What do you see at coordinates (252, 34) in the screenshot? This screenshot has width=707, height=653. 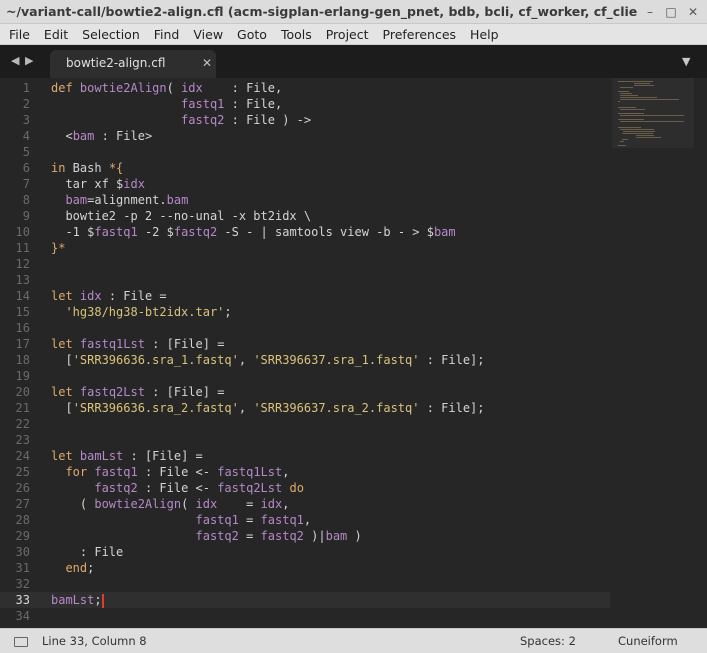 I see `menu-goto: Goto` at bounding box center [252, 34].